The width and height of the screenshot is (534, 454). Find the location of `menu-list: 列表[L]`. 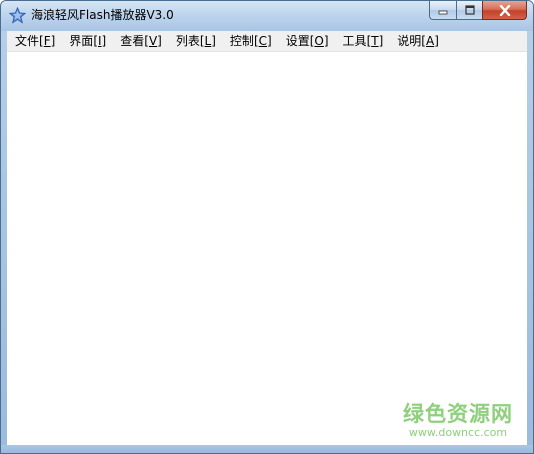

menu-list: 列表[L] is located at coordinates (195, 41).